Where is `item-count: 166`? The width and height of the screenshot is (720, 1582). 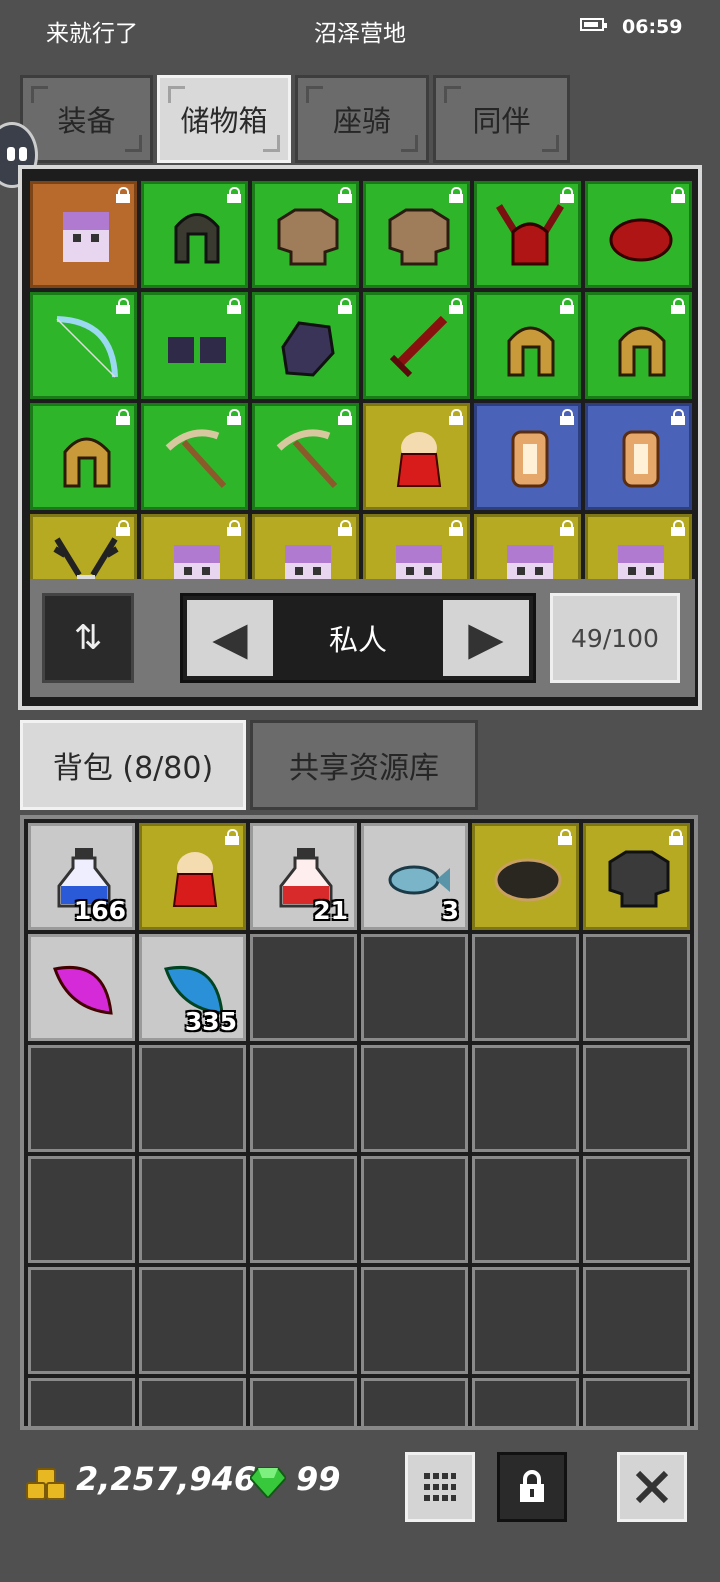 item-count: 166 is located at coordinates (99, 910).